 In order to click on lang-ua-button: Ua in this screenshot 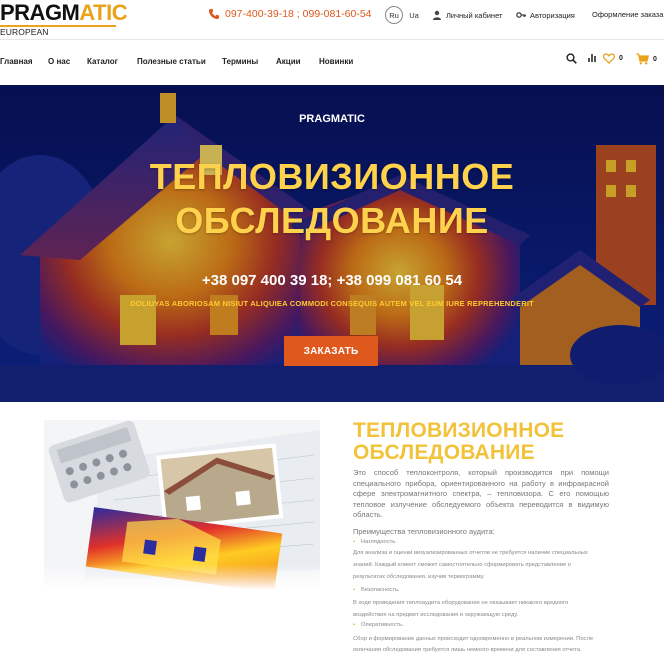, I will do `click(414, 15)`.